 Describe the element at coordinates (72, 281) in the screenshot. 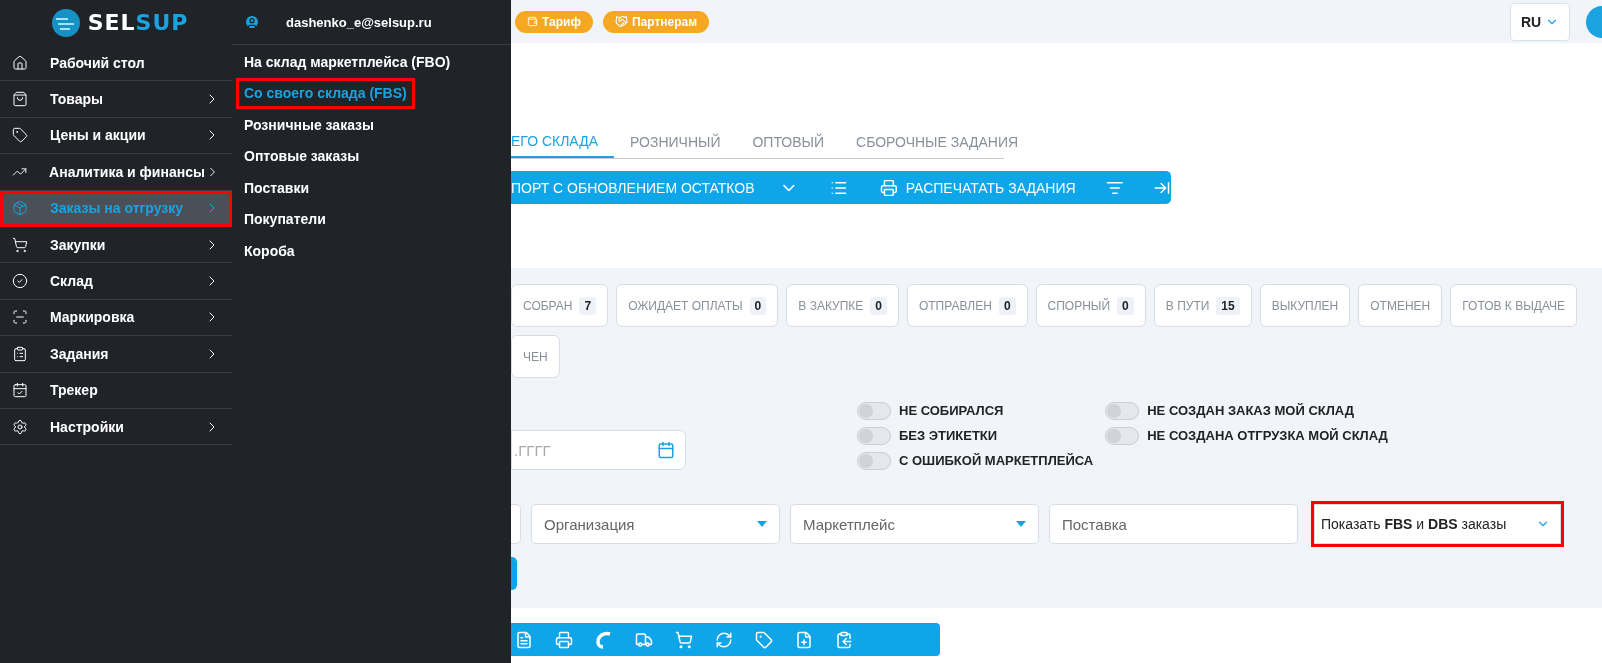

I see `sidebar-item-label: Склад` at that location.